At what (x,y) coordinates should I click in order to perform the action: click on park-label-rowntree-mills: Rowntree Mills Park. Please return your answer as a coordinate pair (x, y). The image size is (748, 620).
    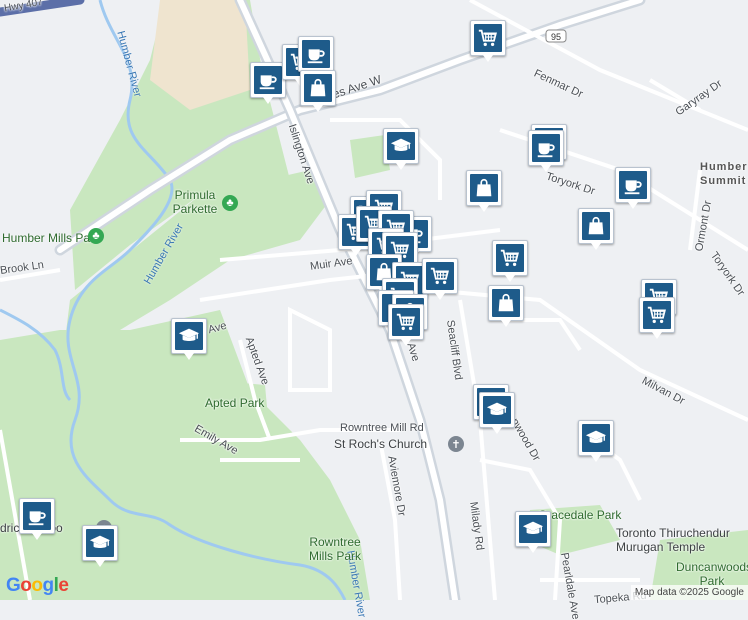
    Looking at the image, I should click on (334, 549).